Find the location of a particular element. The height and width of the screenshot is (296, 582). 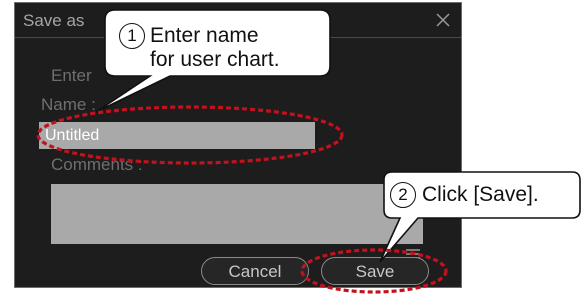

comments-label: Comments : is located at coordinates (97, 164).